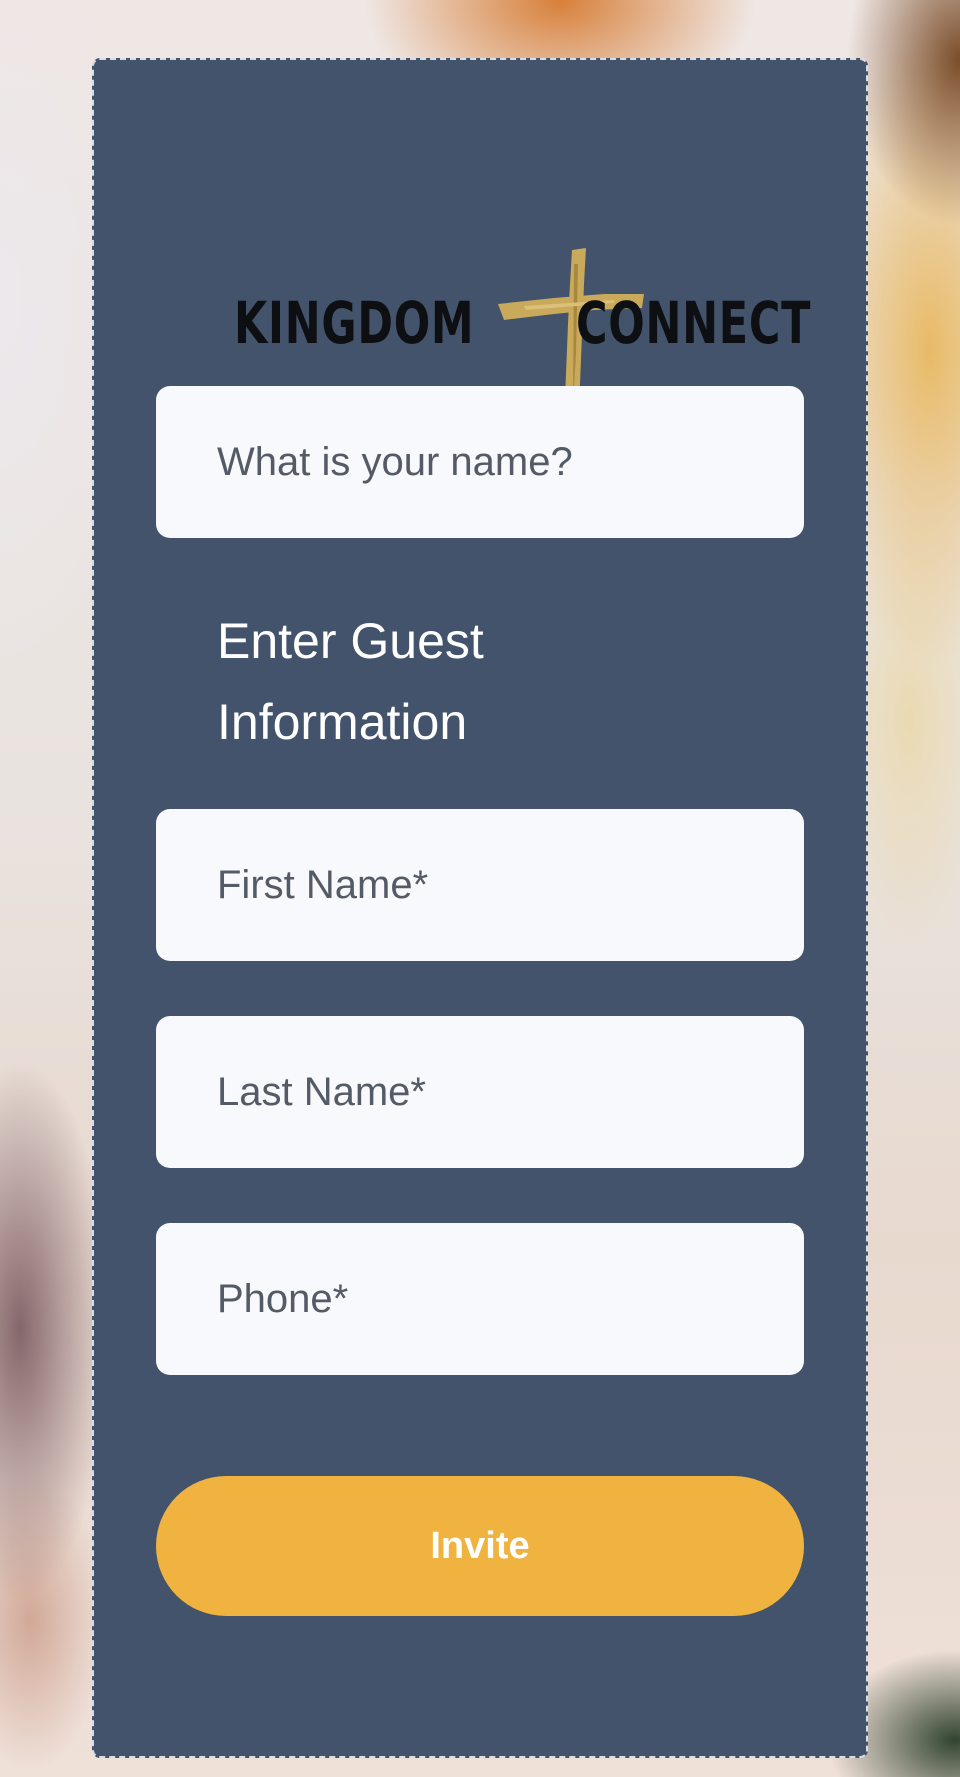  Describe the element at coordinates (480, 1546) in the screenshot. I see `invite-button: Invite` at that location.